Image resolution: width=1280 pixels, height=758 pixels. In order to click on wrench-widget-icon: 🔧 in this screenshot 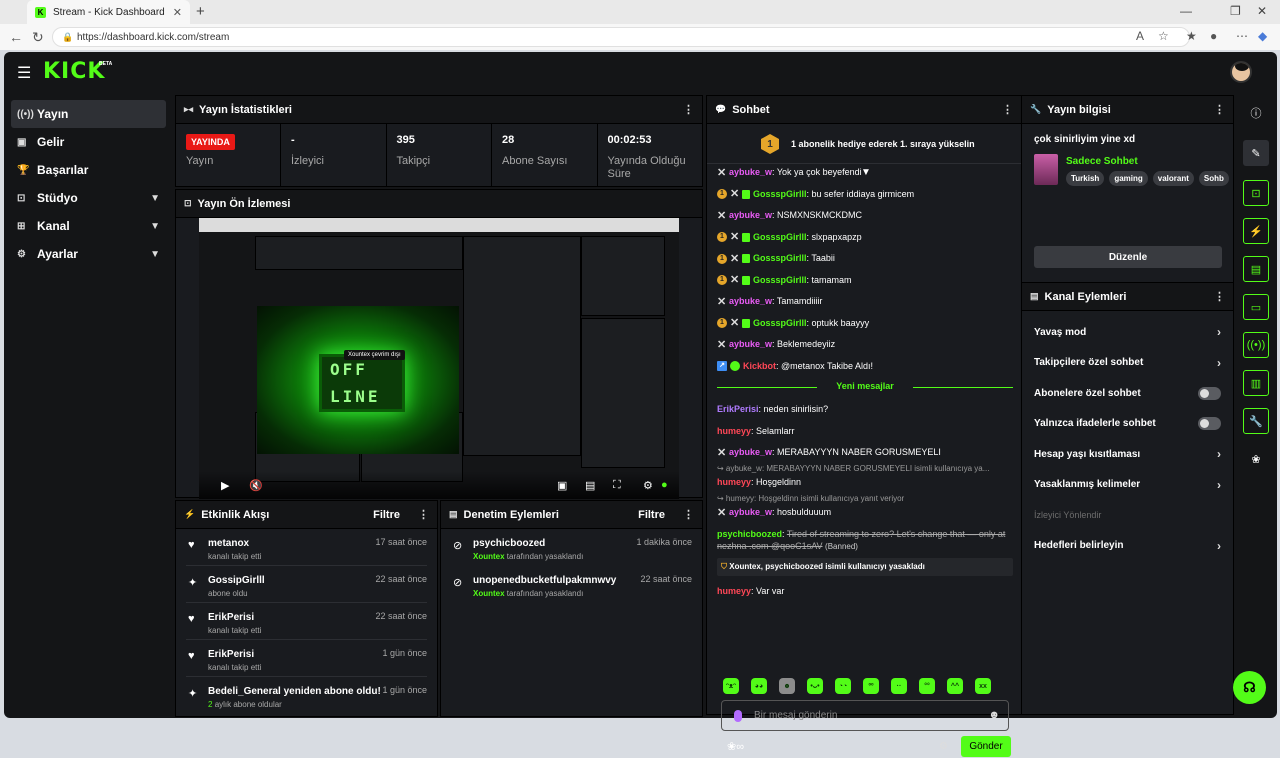, I will do `click(1256, 421)`.